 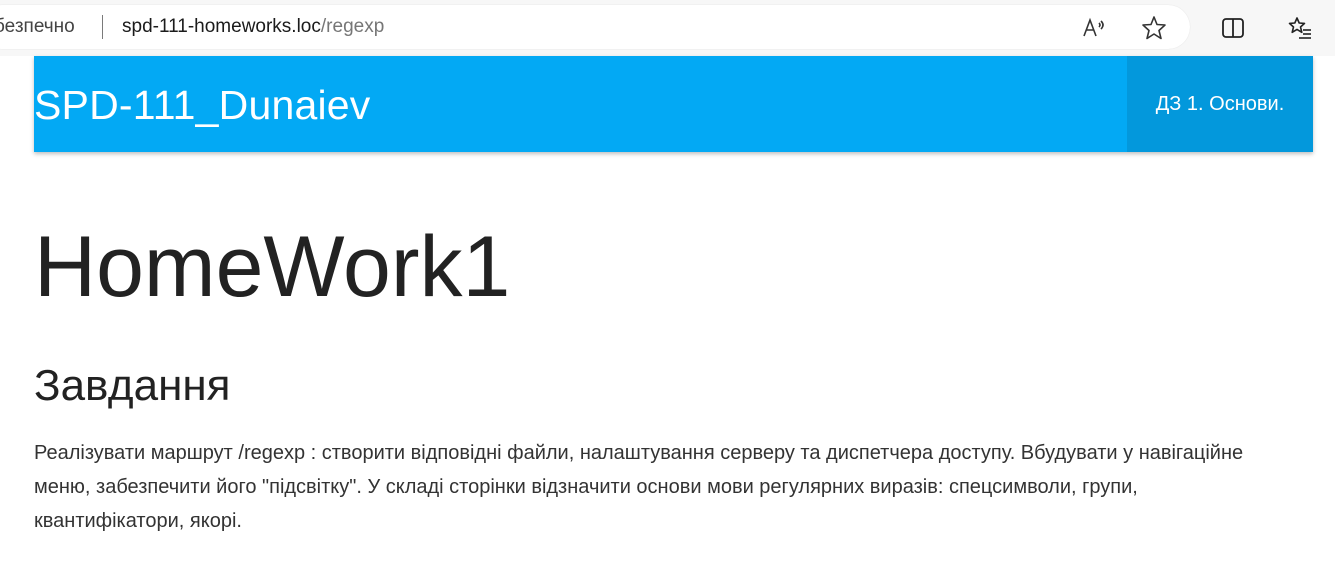 What do you see at coordinates (1094, 28) in the screenshot?
I see `read-aloud-icon` at bounding box center [1094, 28].